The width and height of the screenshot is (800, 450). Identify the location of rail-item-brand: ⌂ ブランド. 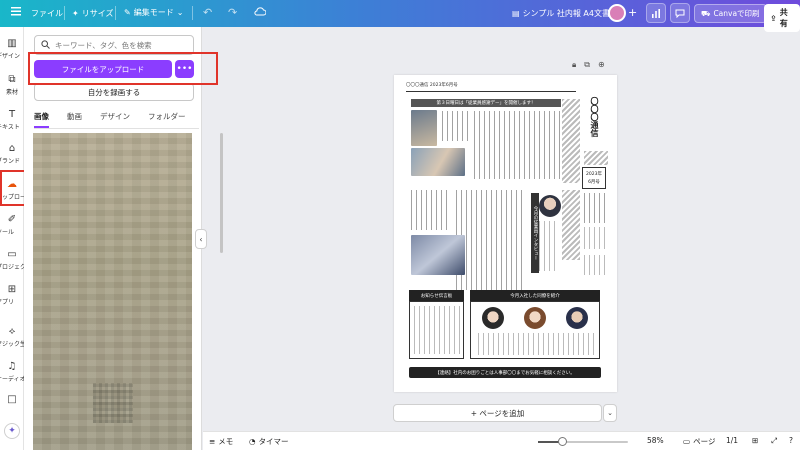
(12, 154).